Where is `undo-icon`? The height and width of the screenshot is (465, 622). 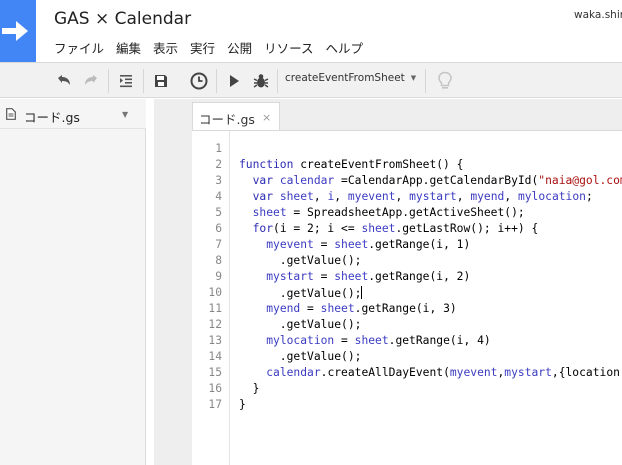
undo-icon is located at coordinates (64, 80).